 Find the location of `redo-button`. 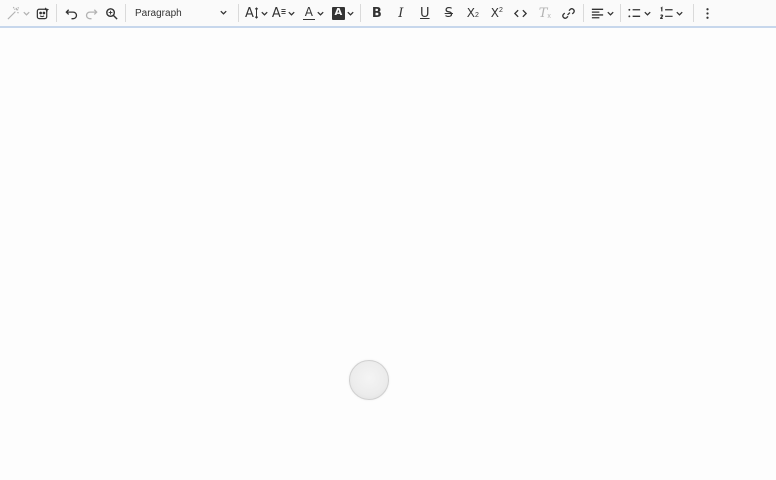

redo-button is located at coordinates (91, 13).